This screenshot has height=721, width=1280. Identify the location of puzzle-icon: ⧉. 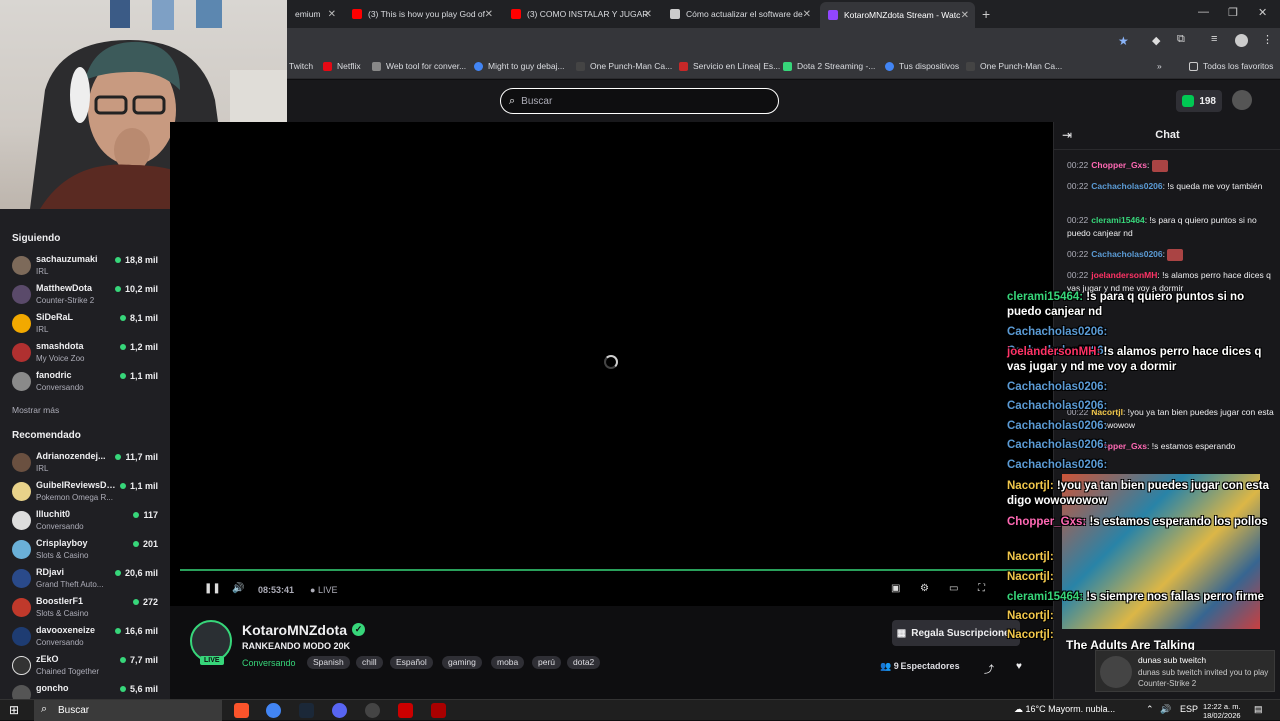
(1181, 39).